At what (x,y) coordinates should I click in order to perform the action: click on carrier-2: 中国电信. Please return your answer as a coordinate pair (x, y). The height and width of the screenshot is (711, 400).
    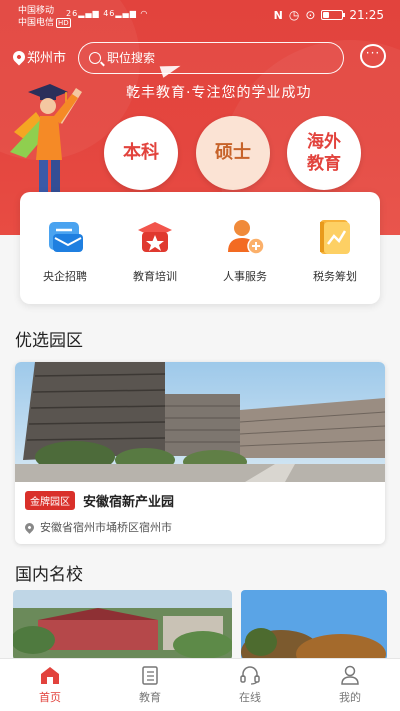
    Looking at the image, I should click on (36, 23).